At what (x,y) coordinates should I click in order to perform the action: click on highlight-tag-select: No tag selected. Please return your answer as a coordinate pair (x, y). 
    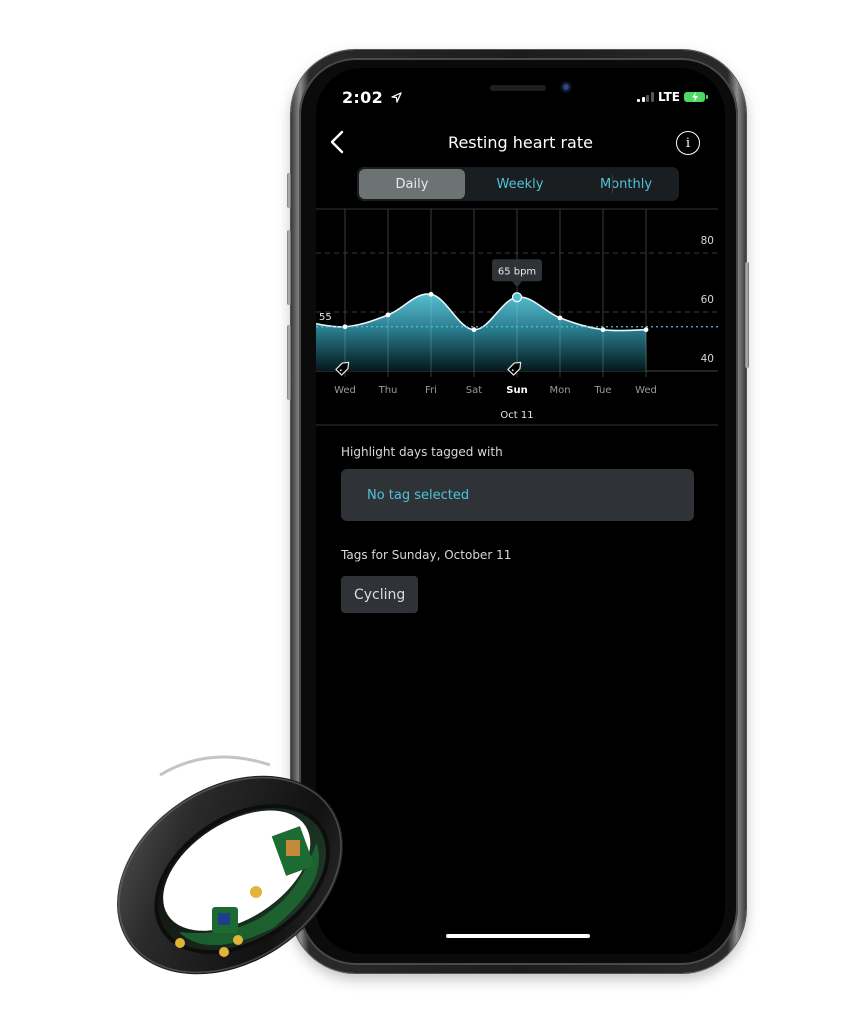
    Looking at the image, I should click on (517, 495).